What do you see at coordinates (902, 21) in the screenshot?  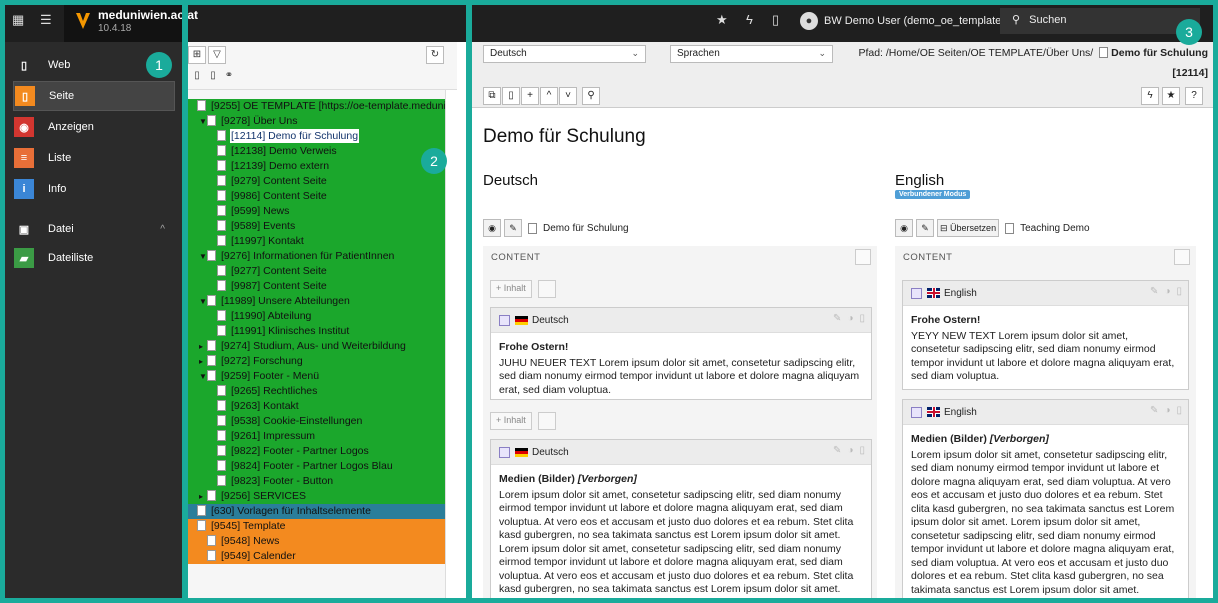 I see `user-menu: ● BW Demo User (demo_oe_template)` at bounding box center [902, 21].